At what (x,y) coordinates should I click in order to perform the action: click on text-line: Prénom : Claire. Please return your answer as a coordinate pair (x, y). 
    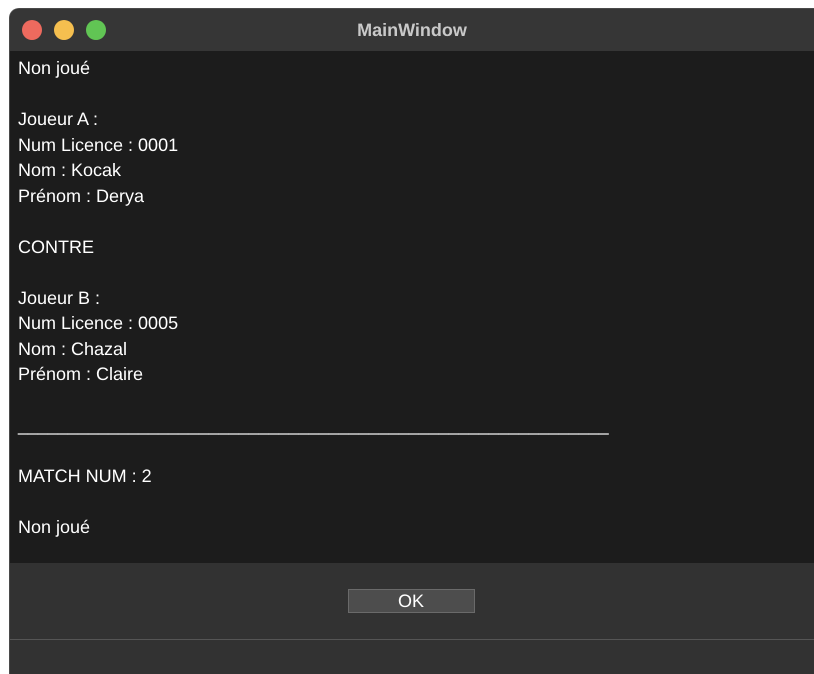
    Looking at the image, I should click on (81, 374).